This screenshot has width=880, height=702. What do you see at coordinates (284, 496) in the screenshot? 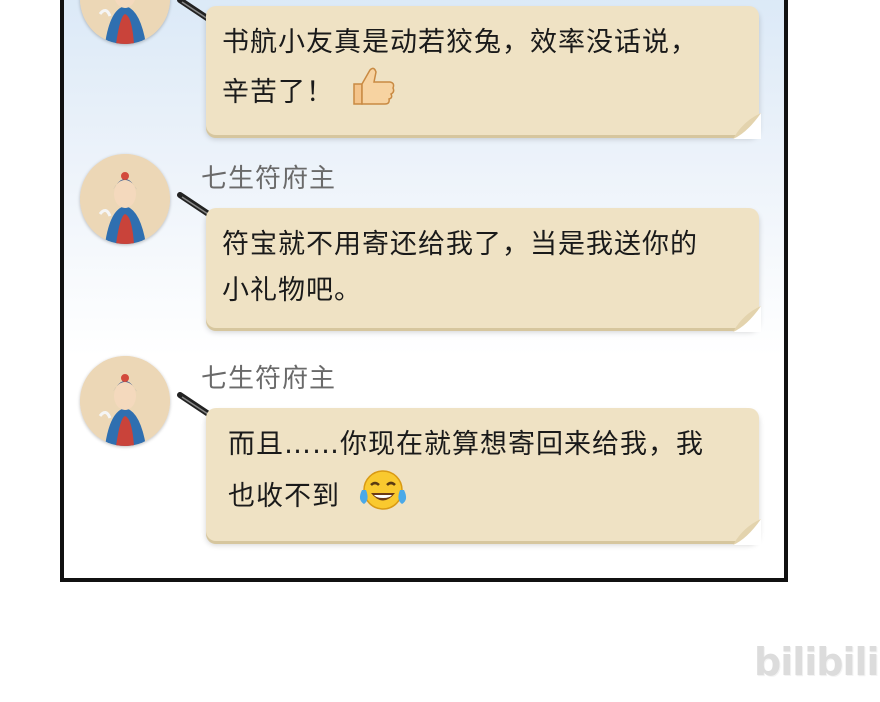
I see `message-line: 也收不到` at bounding box center [284, 496].